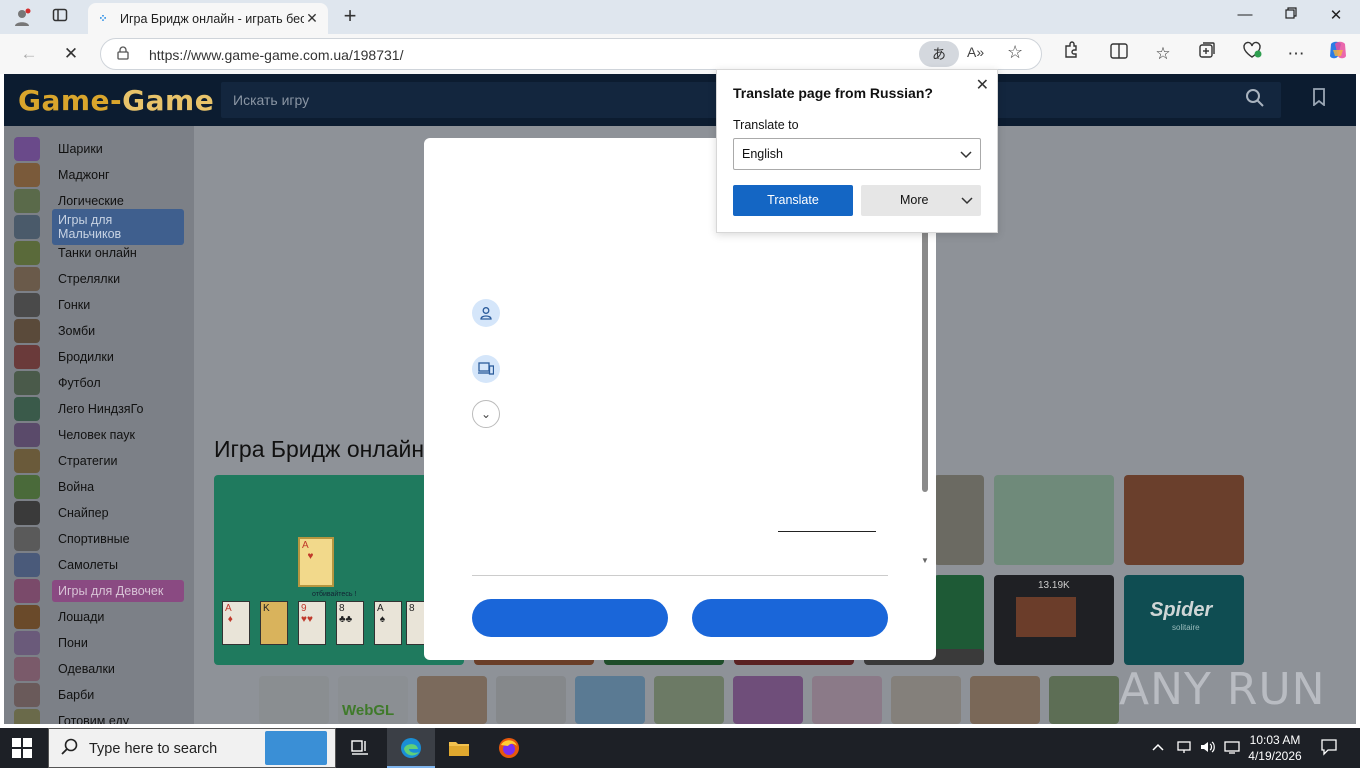 This screenshot has width=1360, height=773. Describe the element at coordinates (486, 414) in the screenshot. I see `expand-chevron-icon: ⌄` at that location.